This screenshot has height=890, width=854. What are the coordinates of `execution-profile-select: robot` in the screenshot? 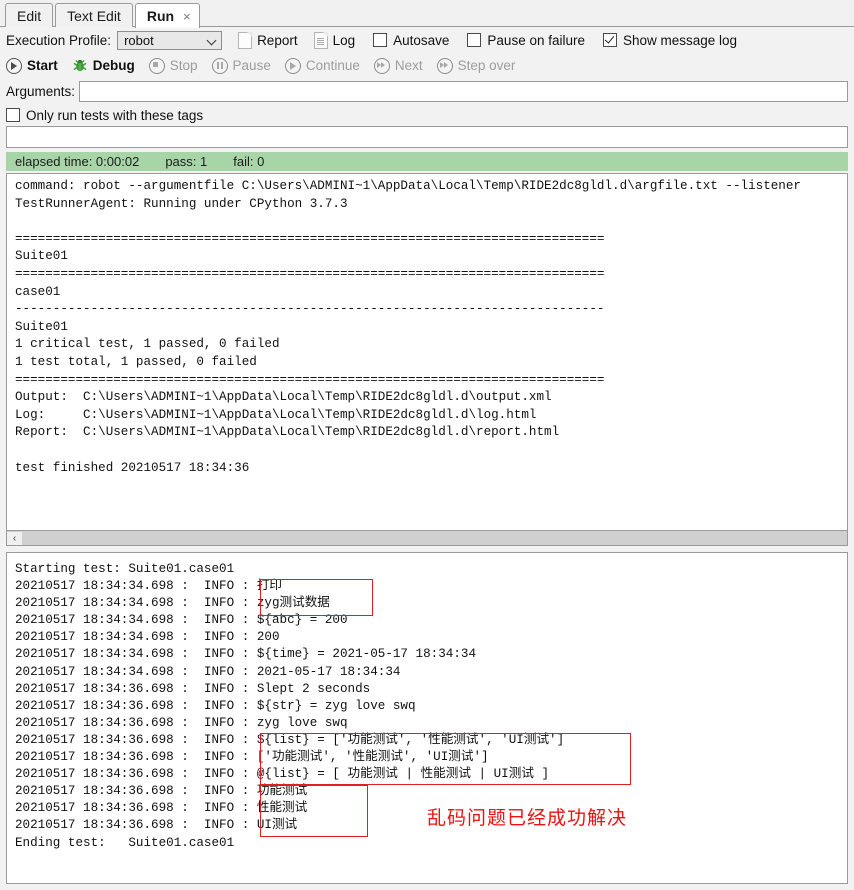 It's located at (170, 40).